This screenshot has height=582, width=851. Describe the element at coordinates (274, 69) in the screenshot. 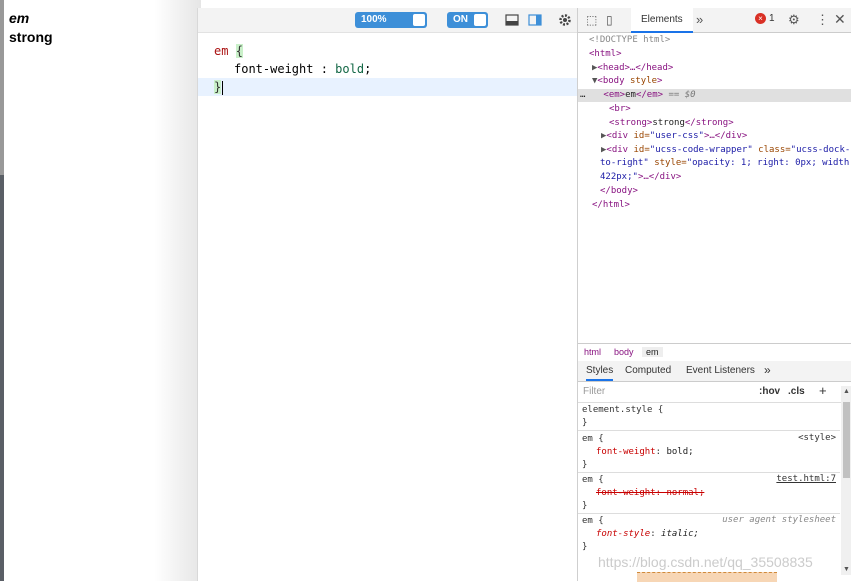

I see `css-property: font-weight` at that location.